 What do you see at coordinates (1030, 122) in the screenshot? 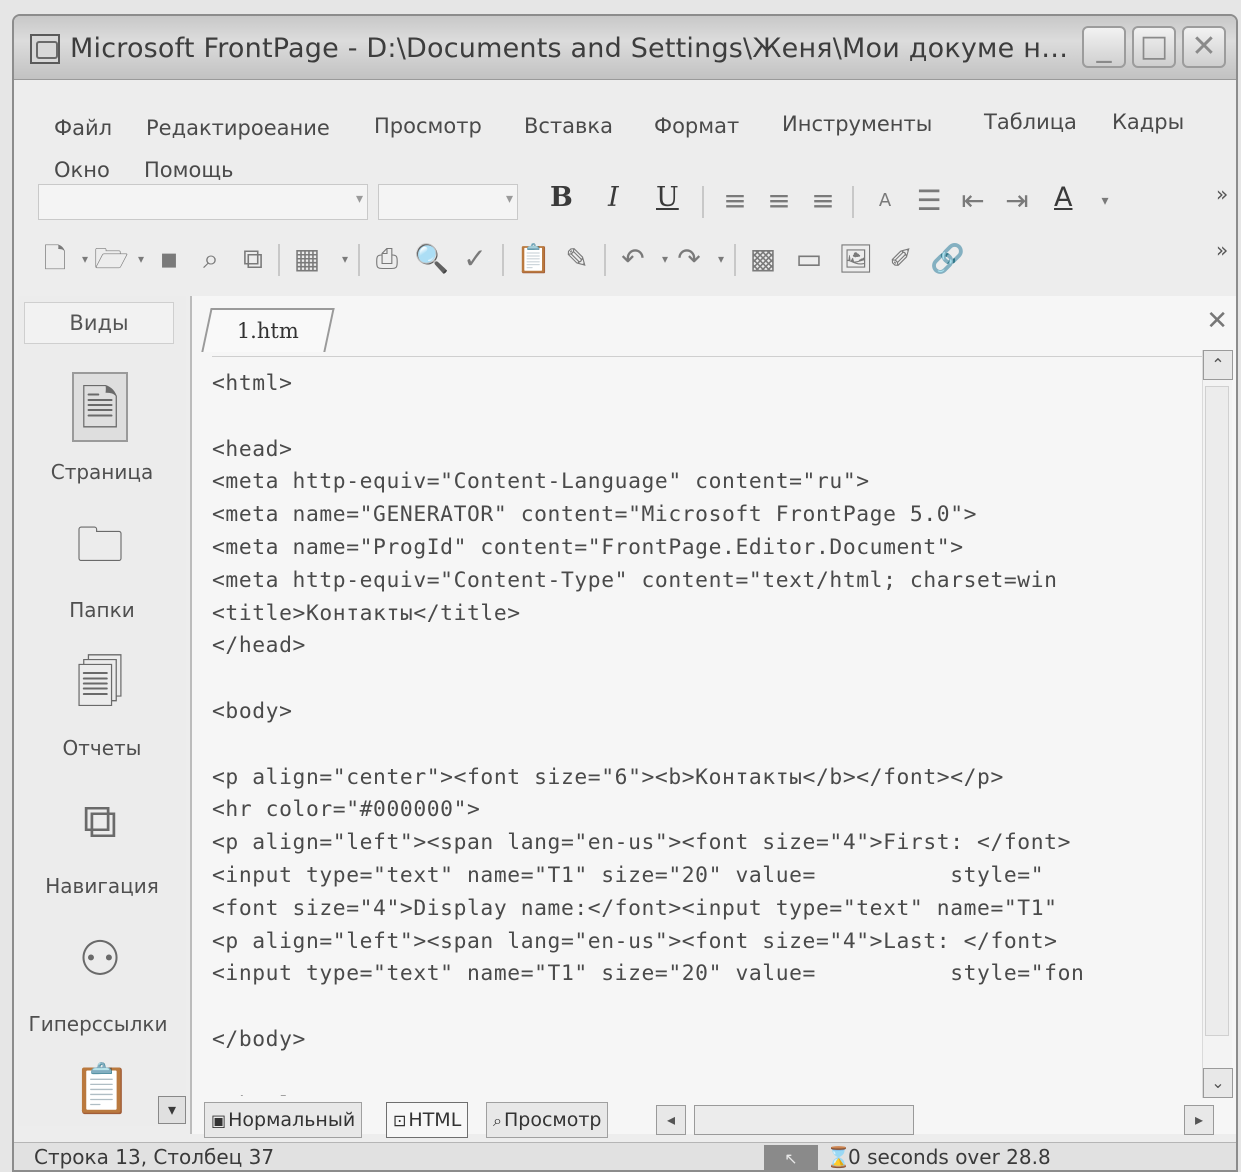
I see `menu-table: Таблица` at bounding box center [1030, 122].